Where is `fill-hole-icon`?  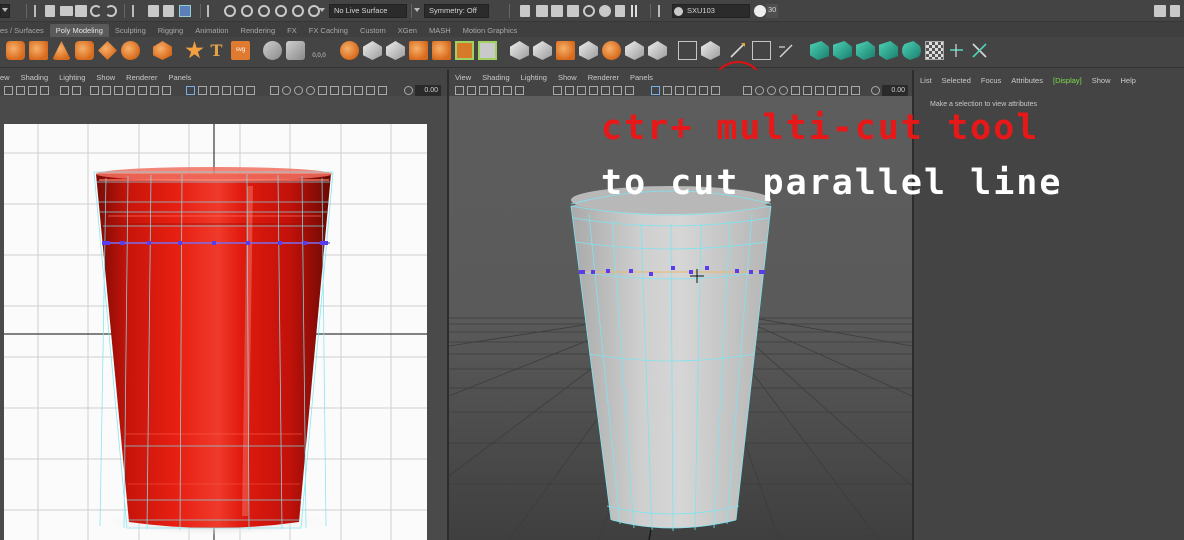
fill-hole-icon is located at coordinates (588, 50).